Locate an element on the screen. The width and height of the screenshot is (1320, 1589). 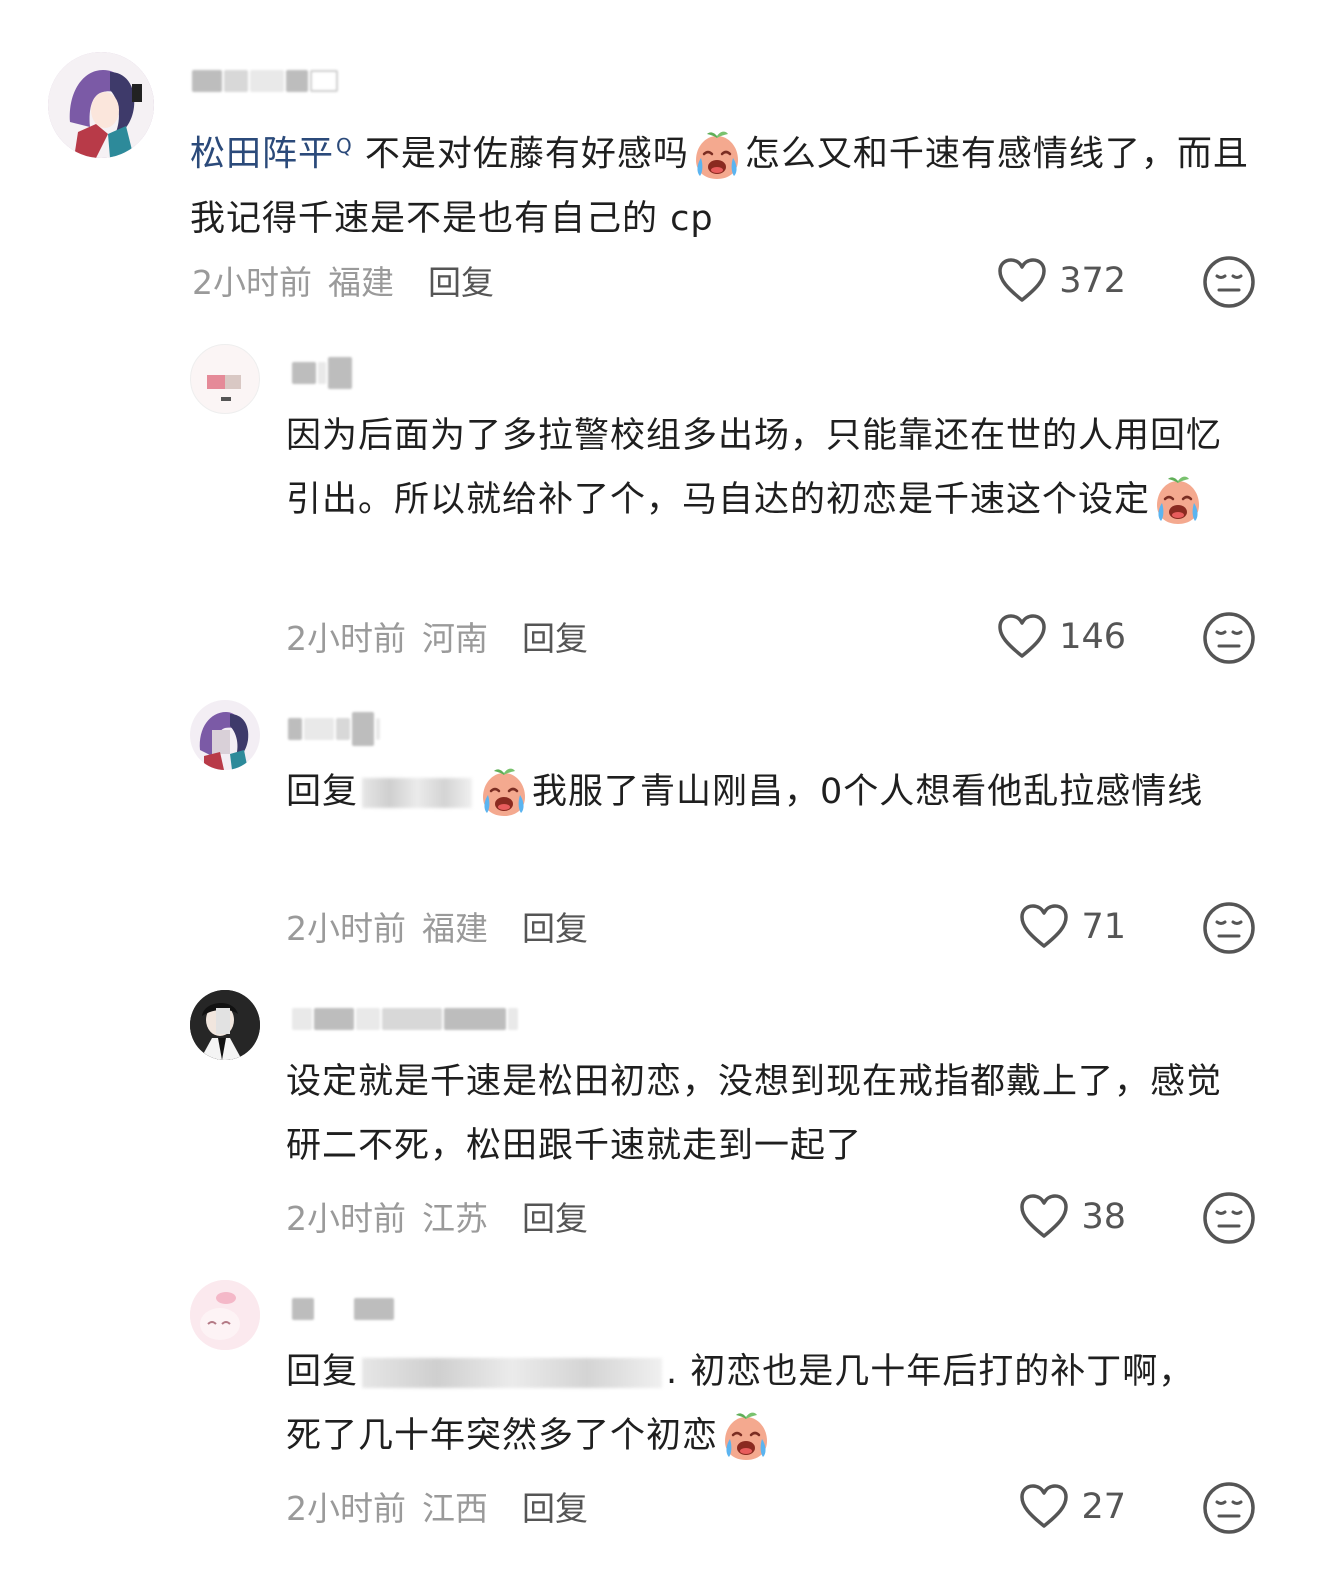
comment-meta: 2小时前 江苏 回复 is located at coordinates (437, 1216).